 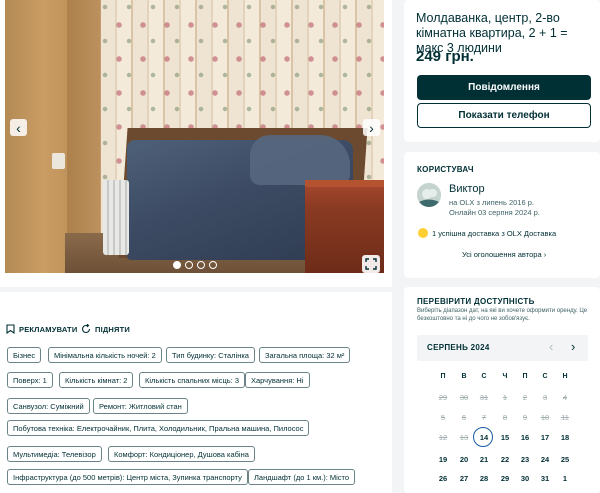 I want to click on attribute-tag: Ландшафт (до 1 км.): Місто, so click(x=302, y=477).